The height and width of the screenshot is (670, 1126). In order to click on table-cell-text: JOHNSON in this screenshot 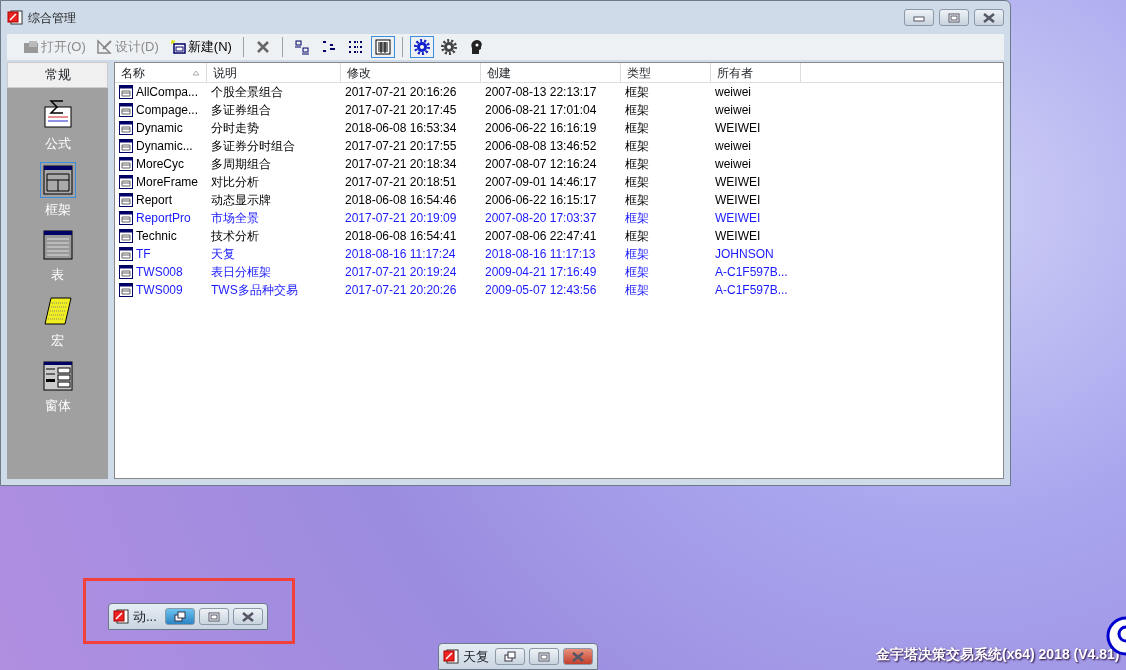, I will do `click(744, 254)`.